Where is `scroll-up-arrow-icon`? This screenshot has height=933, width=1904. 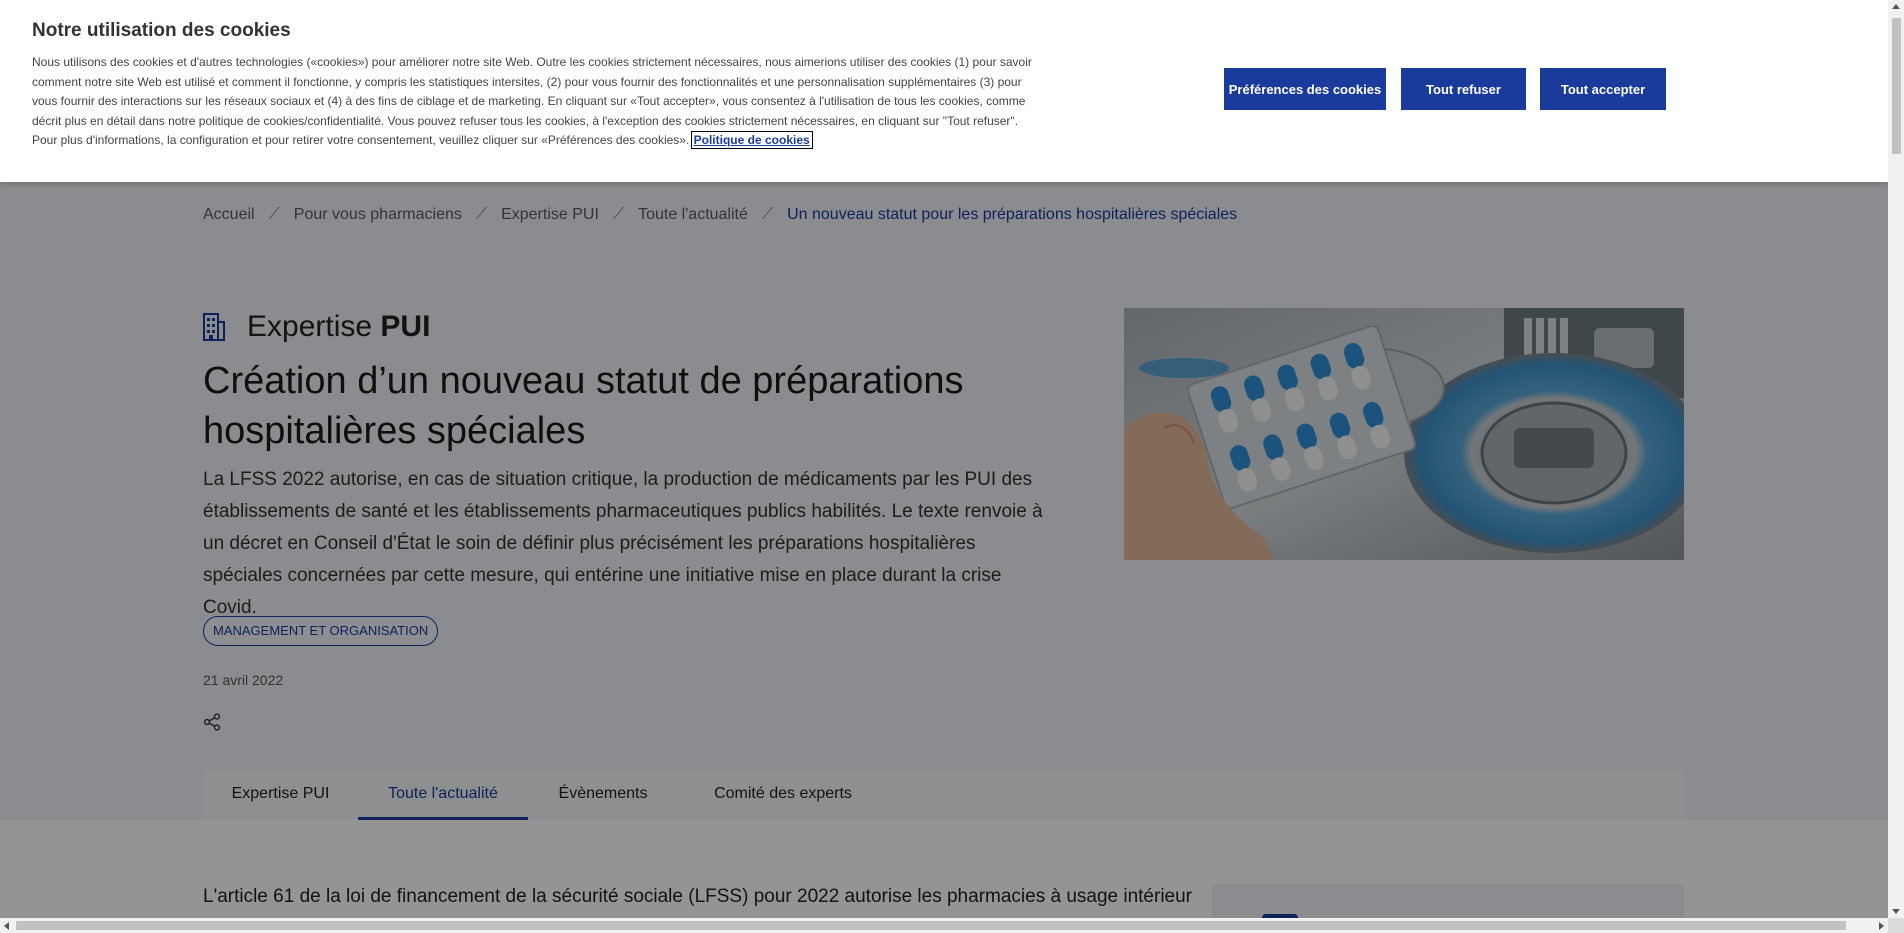 scroll-up-arrow-icon is located at coordinates (1896, 6).